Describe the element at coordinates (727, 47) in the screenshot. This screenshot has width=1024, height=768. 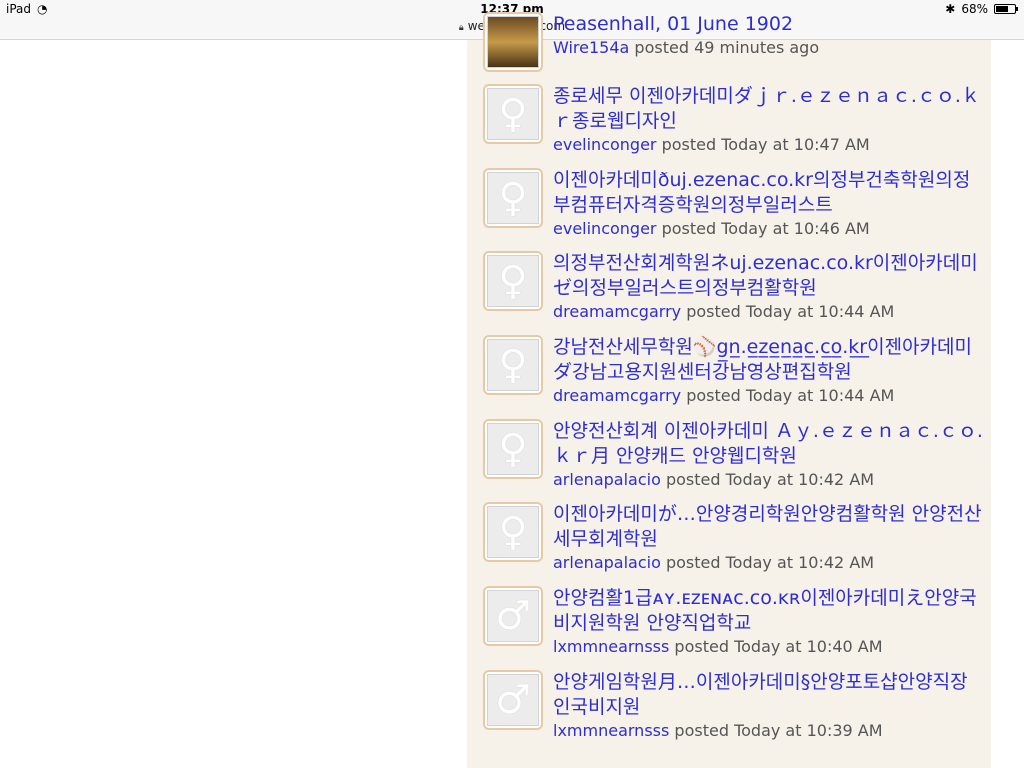
I see `post-time: posted 49 minutes ago` at that location.